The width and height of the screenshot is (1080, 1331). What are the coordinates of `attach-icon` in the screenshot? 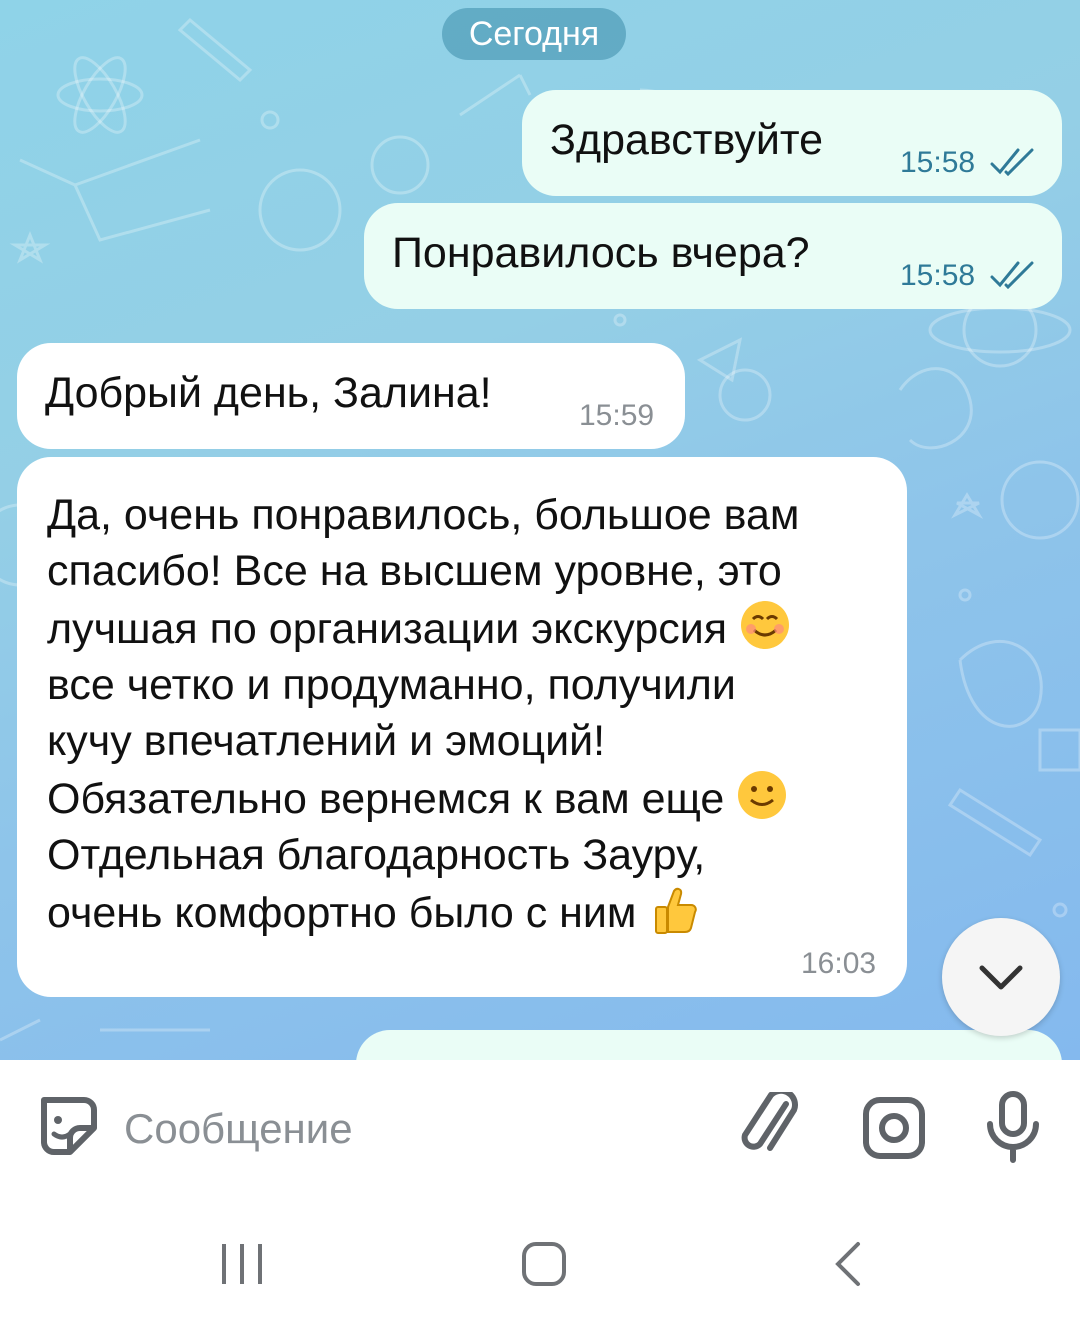 It's located at (771, 1127).